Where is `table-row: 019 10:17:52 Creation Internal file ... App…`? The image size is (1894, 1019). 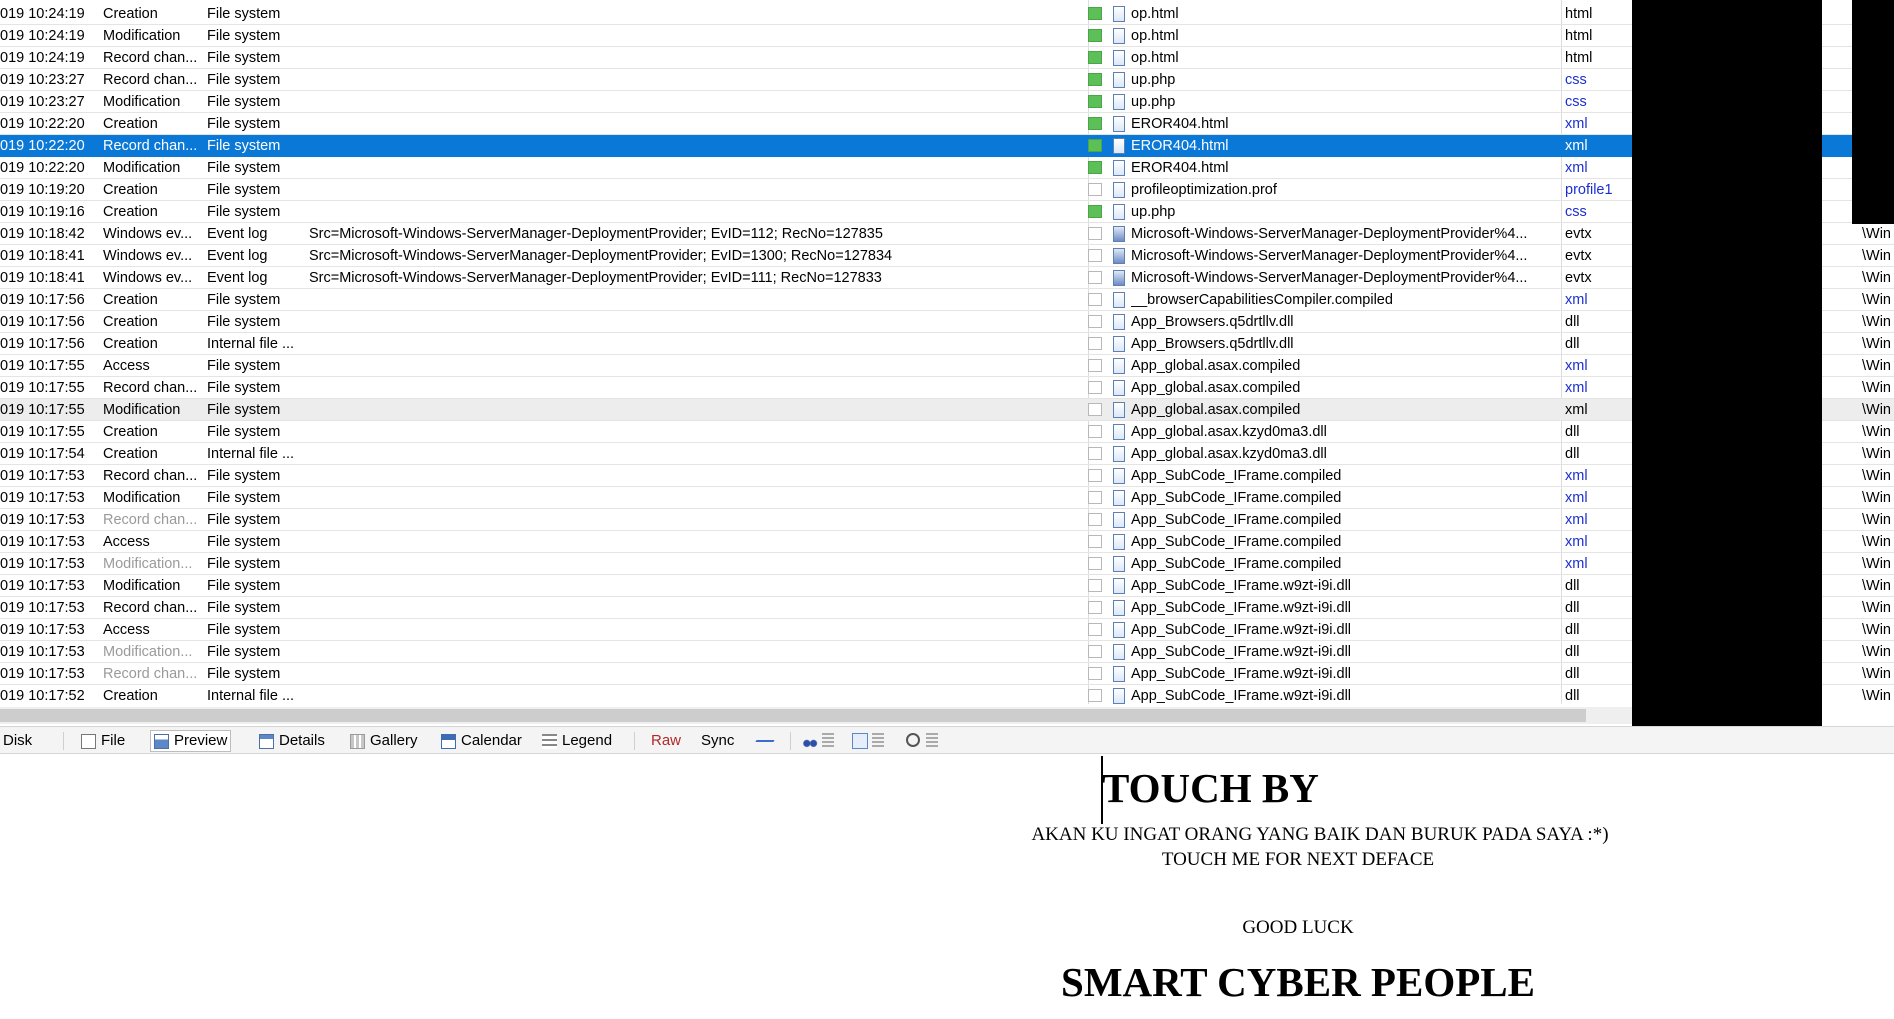 table-row: 019 10:17:52 Creation Internal file ... App… is located at coordinates (947, 694).